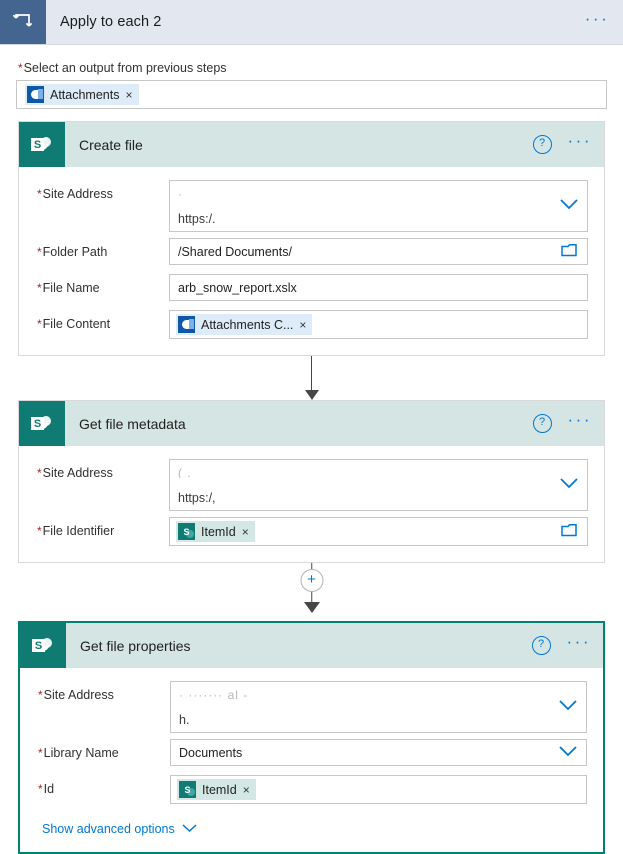 This screenshot has height=854, width=623. Describe the element at coordinates (75, 252) in the screenshot. I see `field-label-text: Folder Path` at that location.